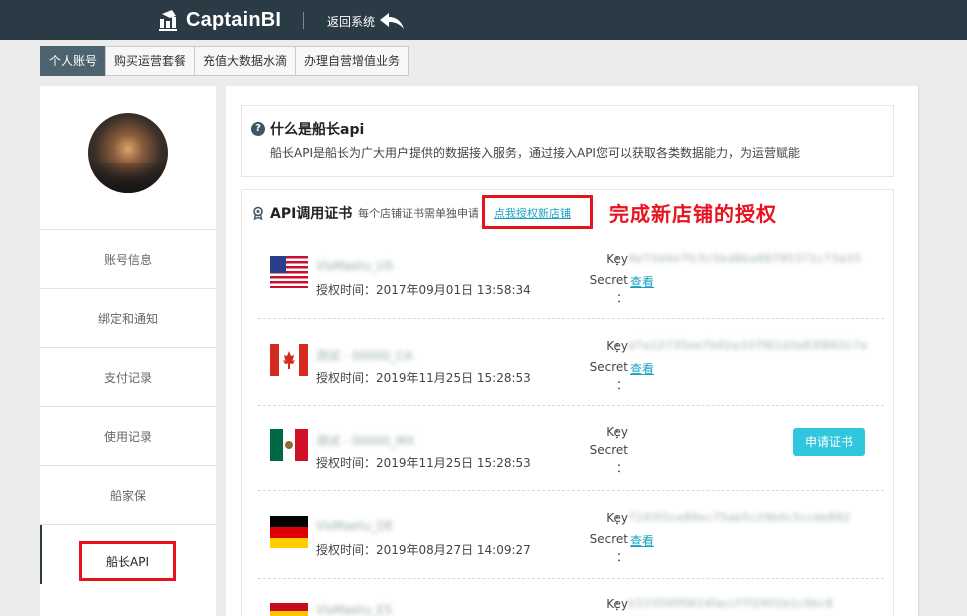  I want to click on tab-value-added-services: 办理自营增值业务, so click(352, 61).